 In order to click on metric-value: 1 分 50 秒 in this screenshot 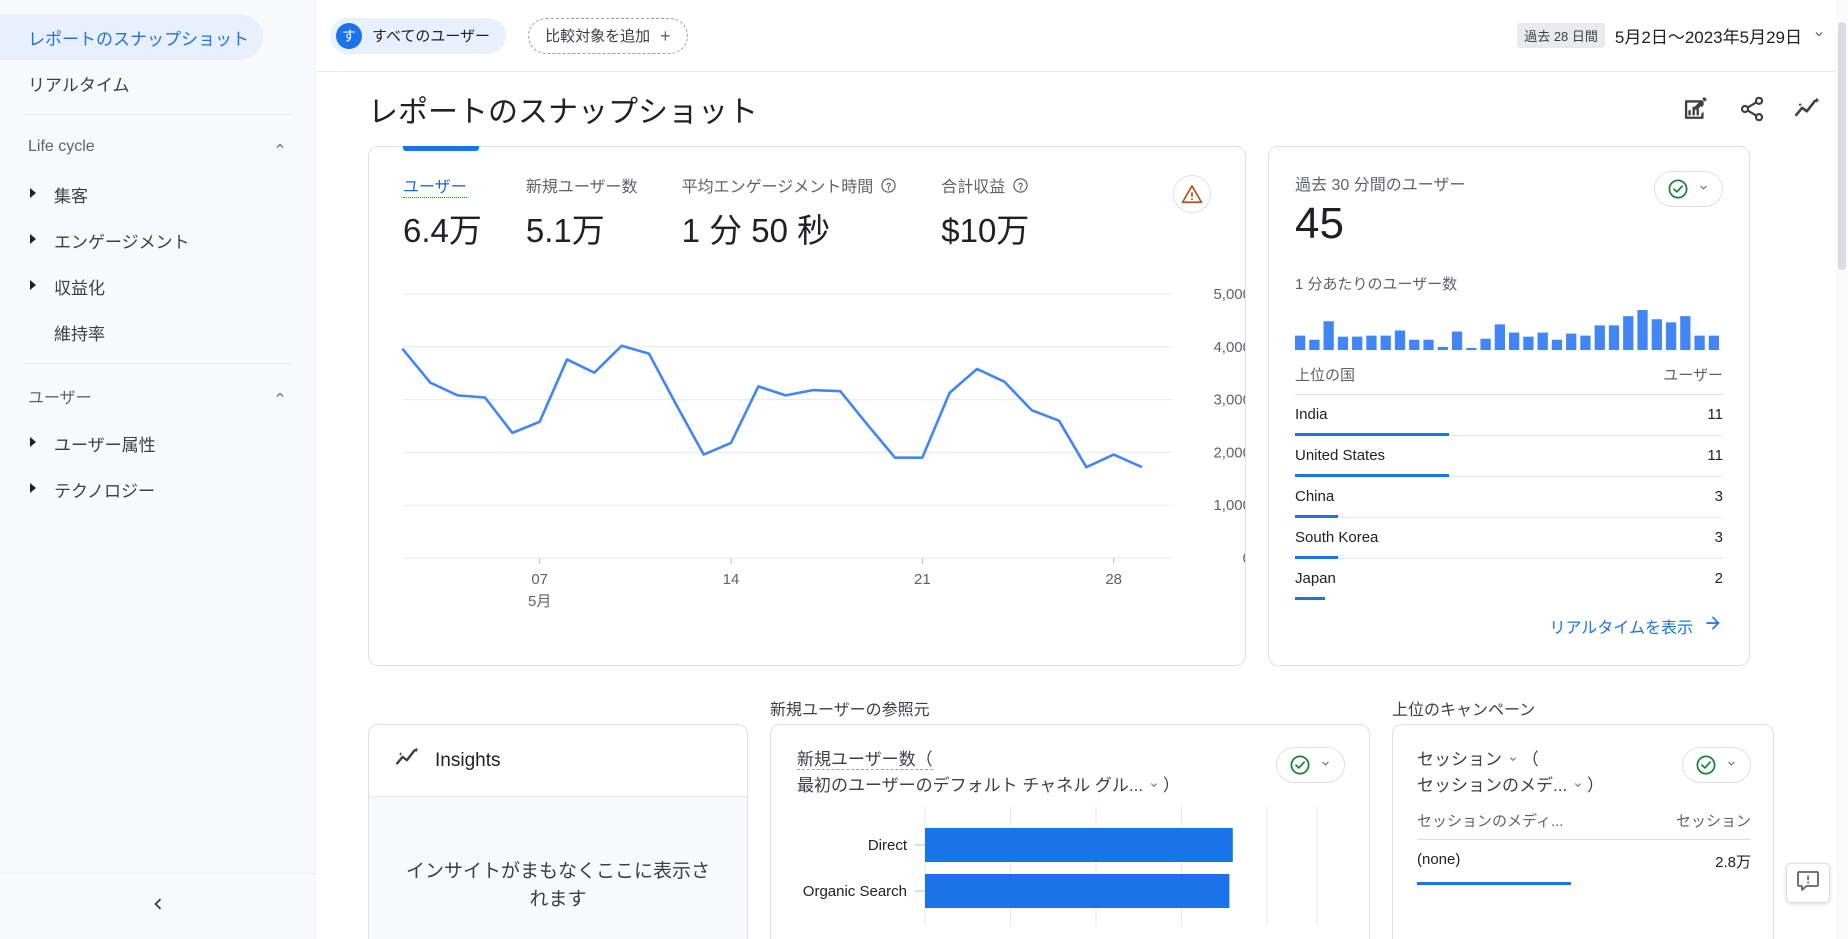, I will do `click(756, 230)`.